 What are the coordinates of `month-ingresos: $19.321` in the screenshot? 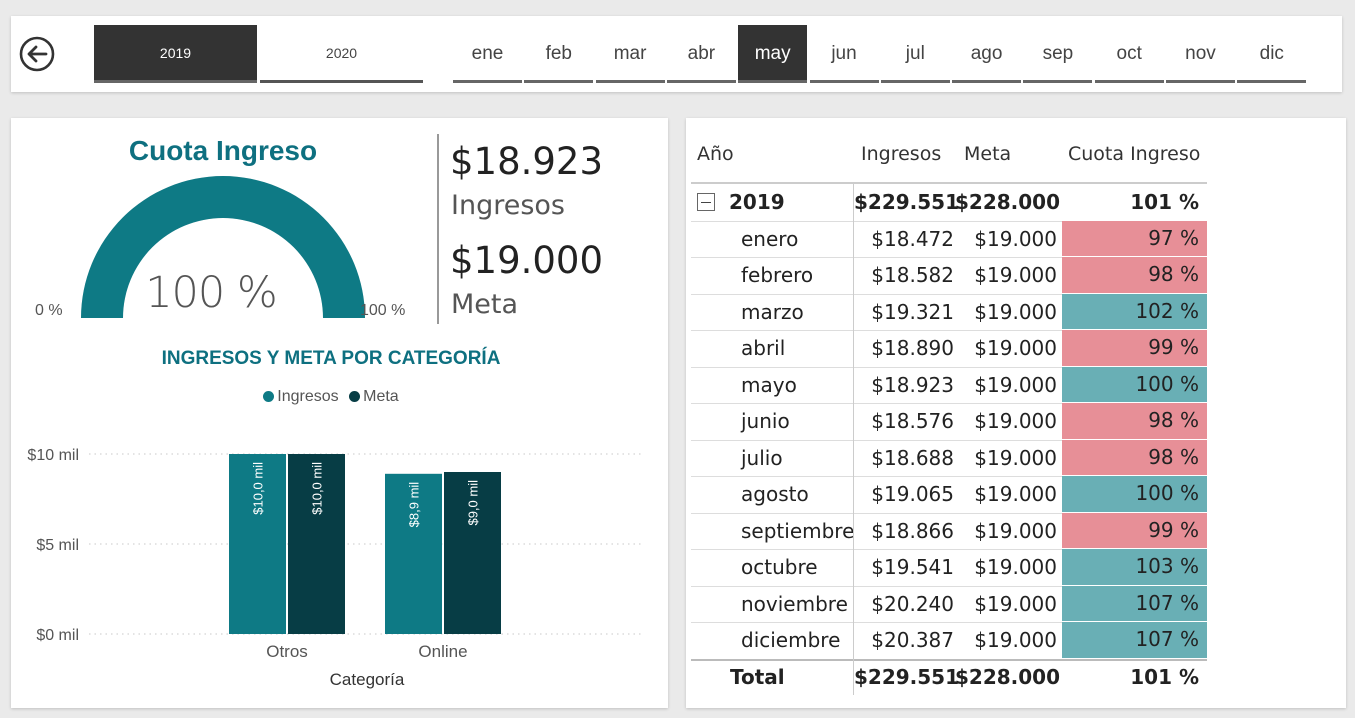 It's located at (912, 311).